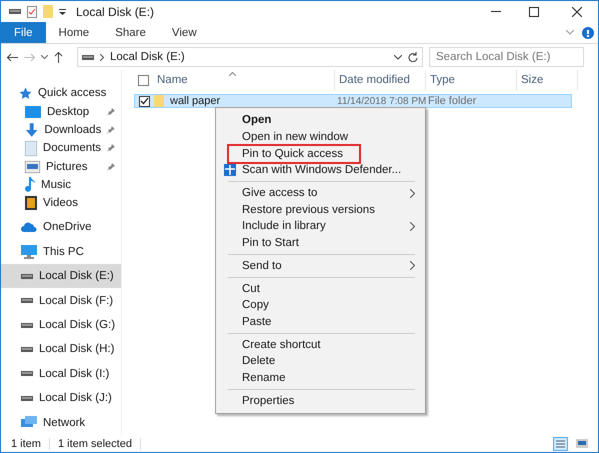 The image size is (599, 453). Describe the element at coordinates (320, 209) in the screenshot. I see `menu-item: Restore previous versions` at that location.